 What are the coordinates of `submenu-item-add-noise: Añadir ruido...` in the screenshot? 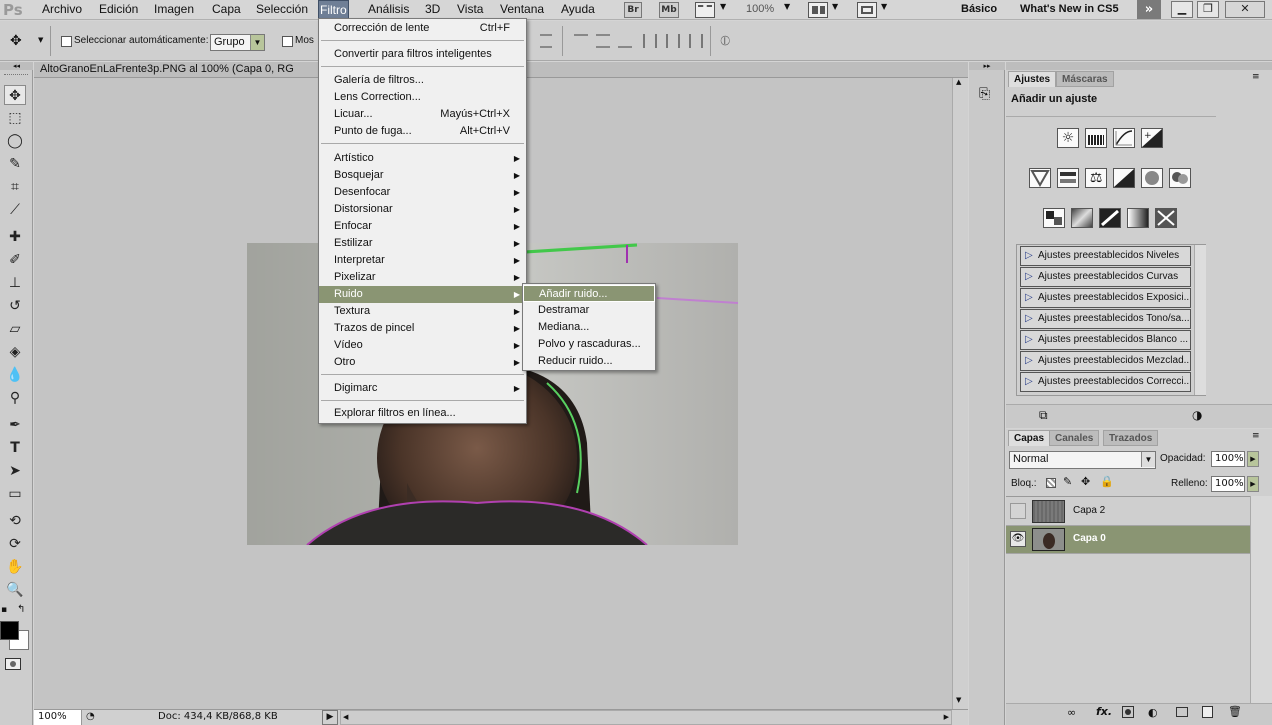 It's located at (589, 293).